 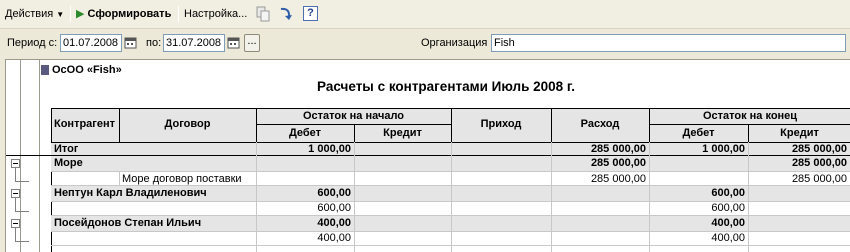 I want to click on group-row-label: Нептун Карл Владиленович, so click(x=130, y=193).